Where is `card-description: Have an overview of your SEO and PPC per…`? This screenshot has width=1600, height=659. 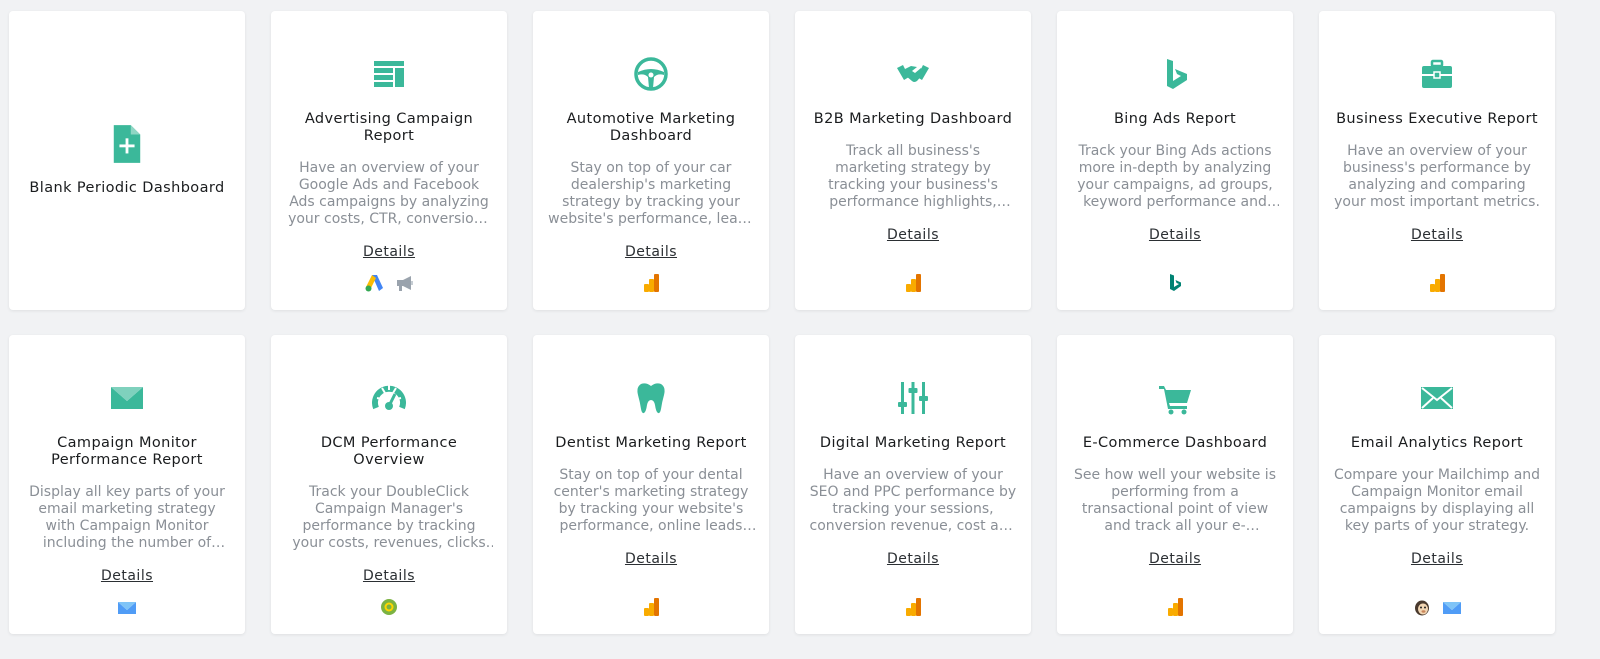
card-description: Have an overview of your SEO and PPC per… is located at coordinates (913, 500).